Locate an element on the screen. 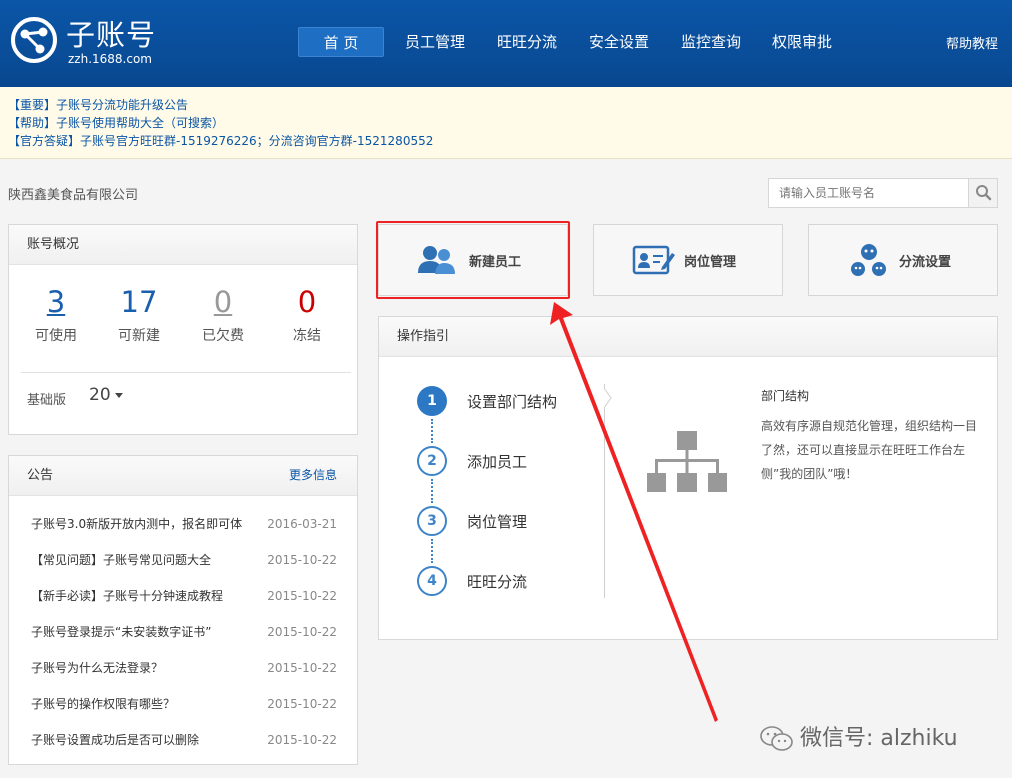 Image resolution: width=1012 pixels, height=778 pixels. account-overview-panel: 账号概况 3 可使用 17 可新建 0 已欠费 0 冻结 基础版 20 is located at coordinates (183, 329).